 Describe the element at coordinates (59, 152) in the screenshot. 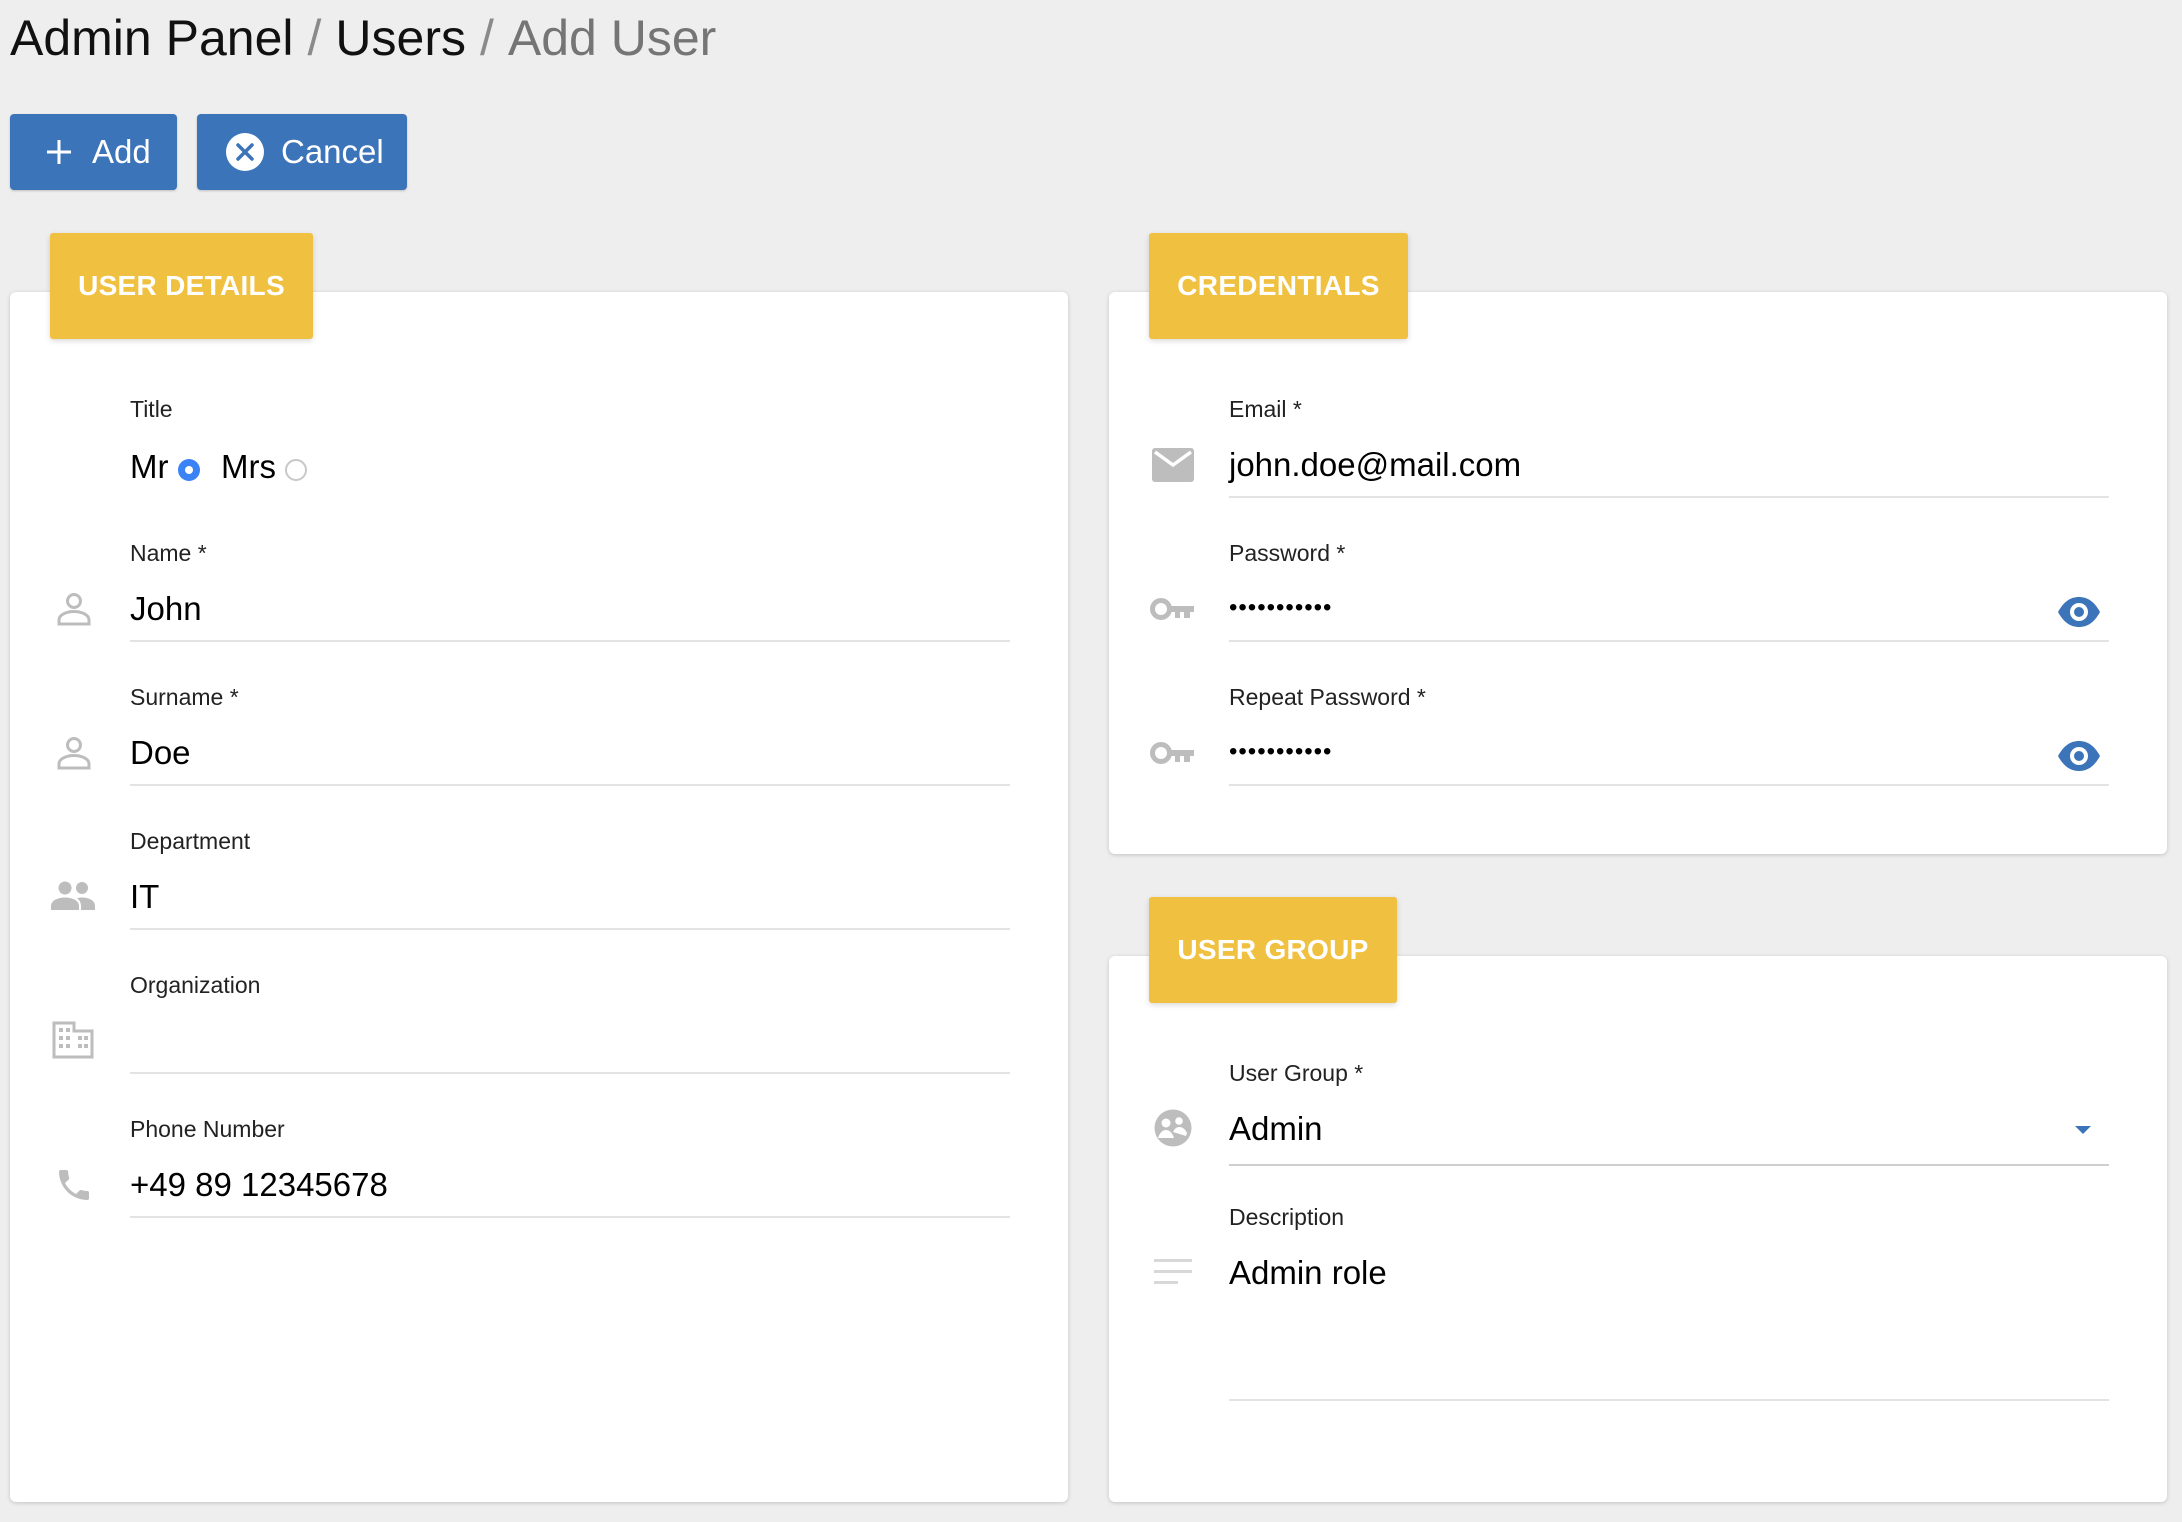

I see `plus-icon` at that location.